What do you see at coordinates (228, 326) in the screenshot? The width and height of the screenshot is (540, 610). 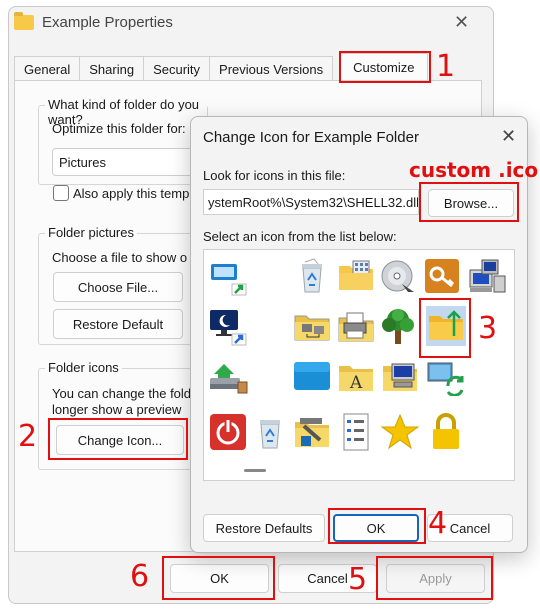 I see `monitor-sleep-shortcut-icon` at bounding box center [228, 326].